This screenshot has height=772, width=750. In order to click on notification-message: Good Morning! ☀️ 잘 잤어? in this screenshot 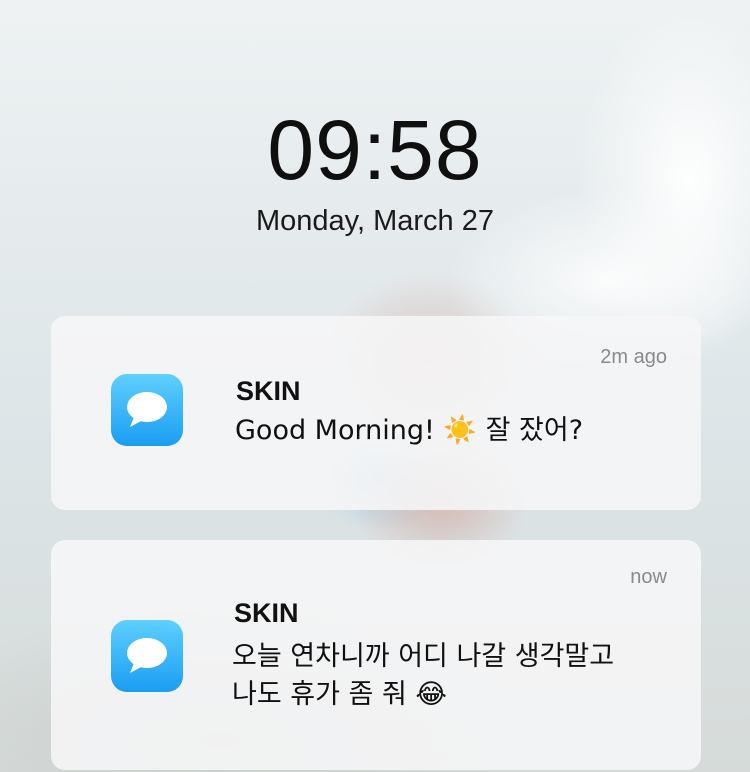, I will do `click(409, 431)`.